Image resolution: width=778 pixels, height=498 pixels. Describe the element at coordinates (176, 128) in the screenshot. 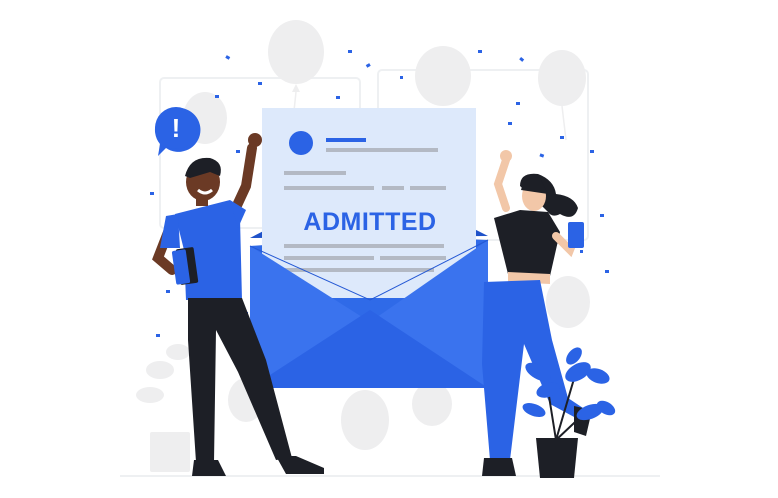

I see `alert-badge-symbol: !` at that location.